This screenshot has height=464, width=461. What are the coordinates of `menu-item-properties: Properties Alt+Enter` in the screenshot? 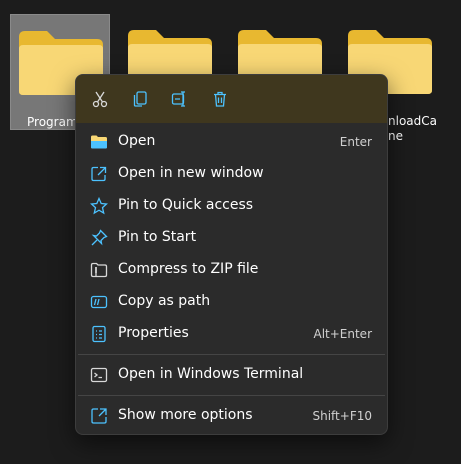 It's located at (231, 334).